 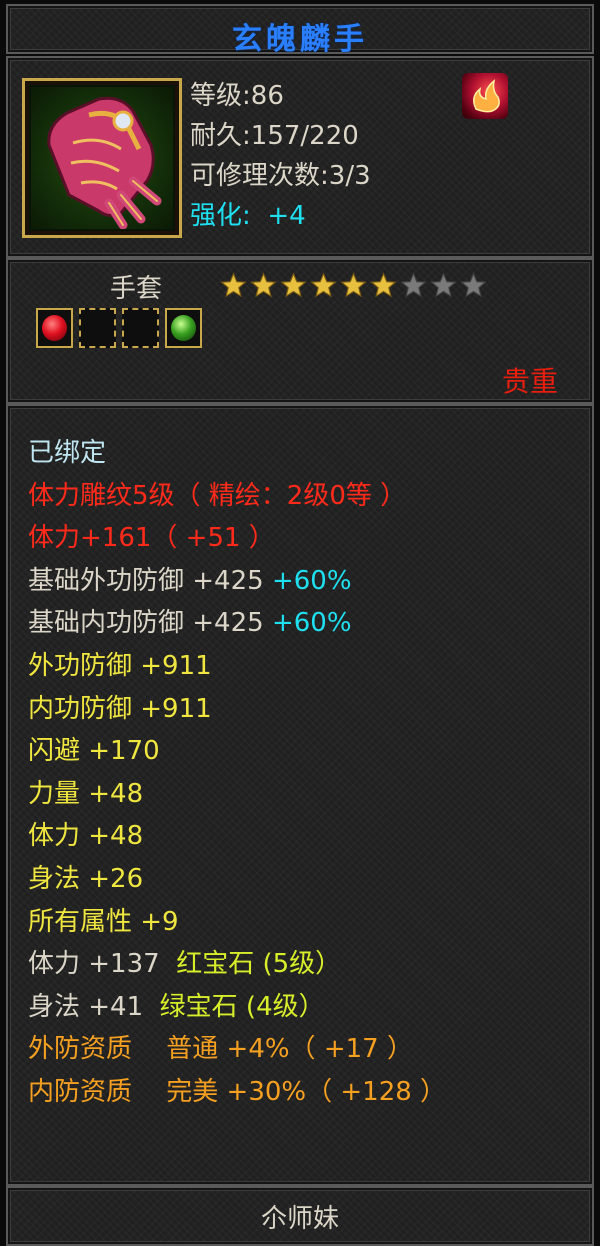 What do you see at coordinates (120, 665) in the screenshot?
I see `ext-def-line: 外功防御 +911` at bounding box center [120, 665].